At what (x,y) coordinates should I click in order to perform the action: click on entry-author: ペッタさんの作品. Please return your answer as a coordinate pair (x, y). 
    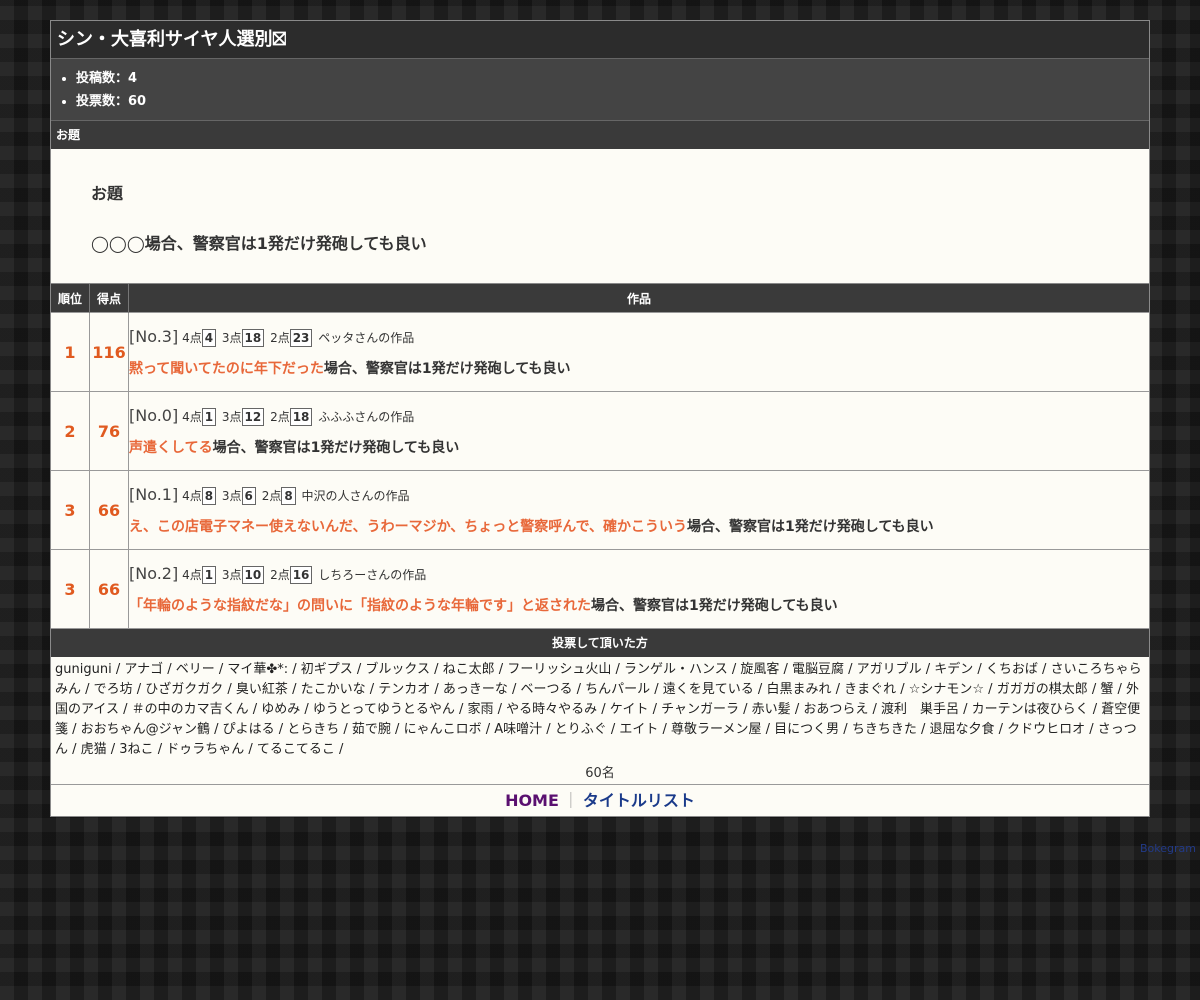
    Looking at the image, I should click on (366, 337).